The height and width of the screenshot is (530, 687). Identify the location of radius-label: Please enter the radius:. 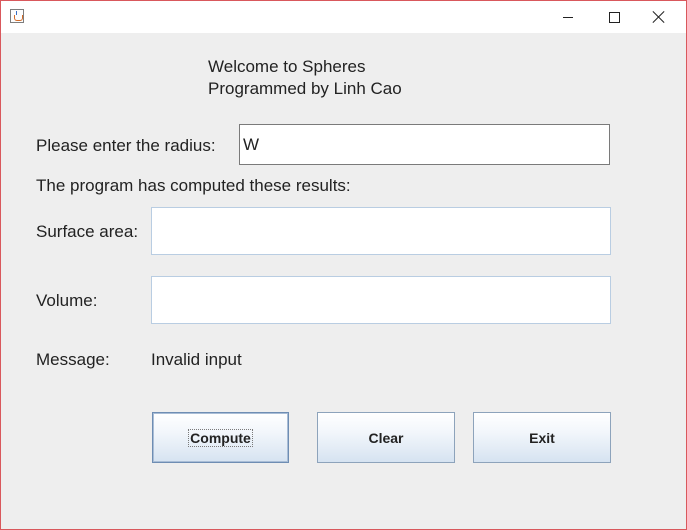
(126, 145).